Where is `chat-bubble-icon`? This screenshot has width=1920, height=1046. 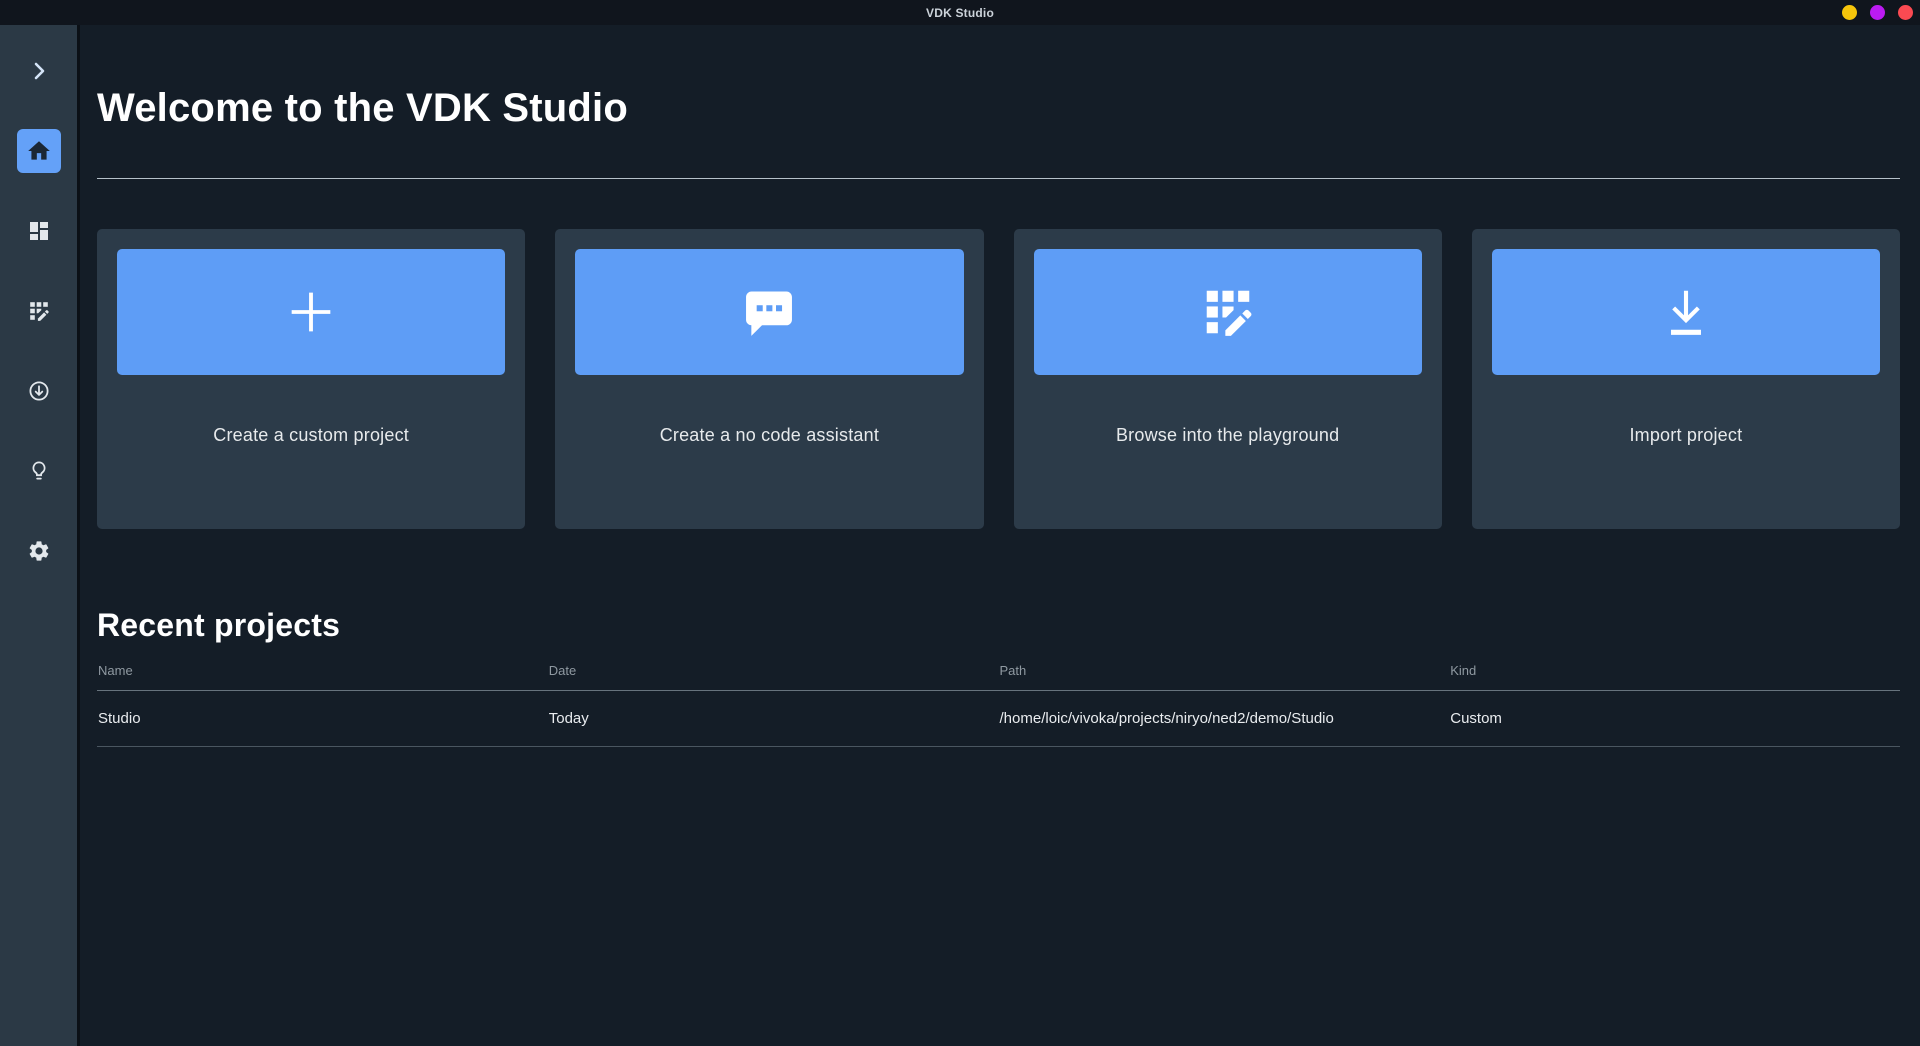
chat-bubble-icon is located at coordinates (769, 312).